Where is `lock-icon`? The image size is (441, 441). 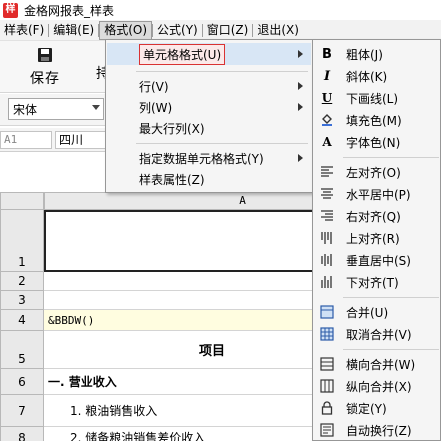
lock-icon is located at coordinates (327, 408).